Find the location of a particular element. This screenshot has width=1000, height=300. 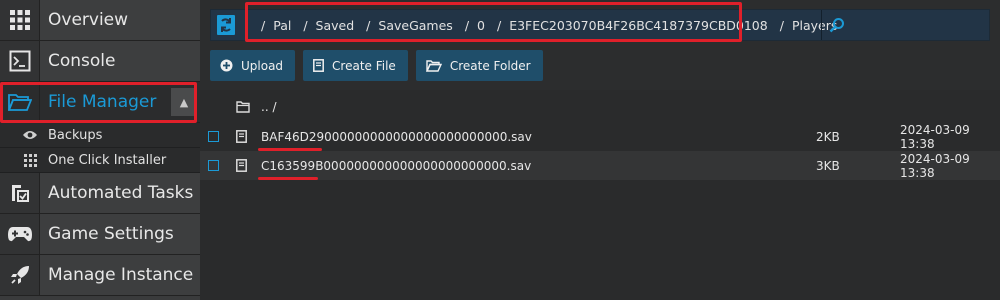

nav-item-game-settings: Game Settings is located at coordinates (100, 234).